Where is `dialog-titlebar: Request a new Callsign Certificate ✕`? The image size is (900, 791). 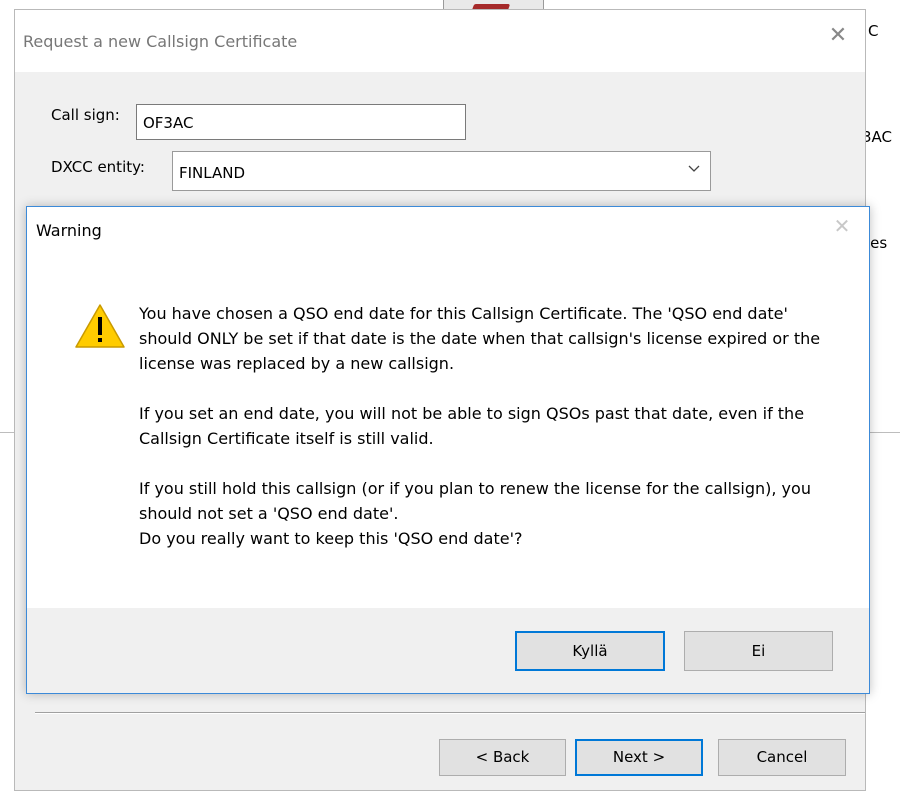 dialog-titlebar: Request a new Callsign Certificate ✕ is located at coordinates (440, 41).